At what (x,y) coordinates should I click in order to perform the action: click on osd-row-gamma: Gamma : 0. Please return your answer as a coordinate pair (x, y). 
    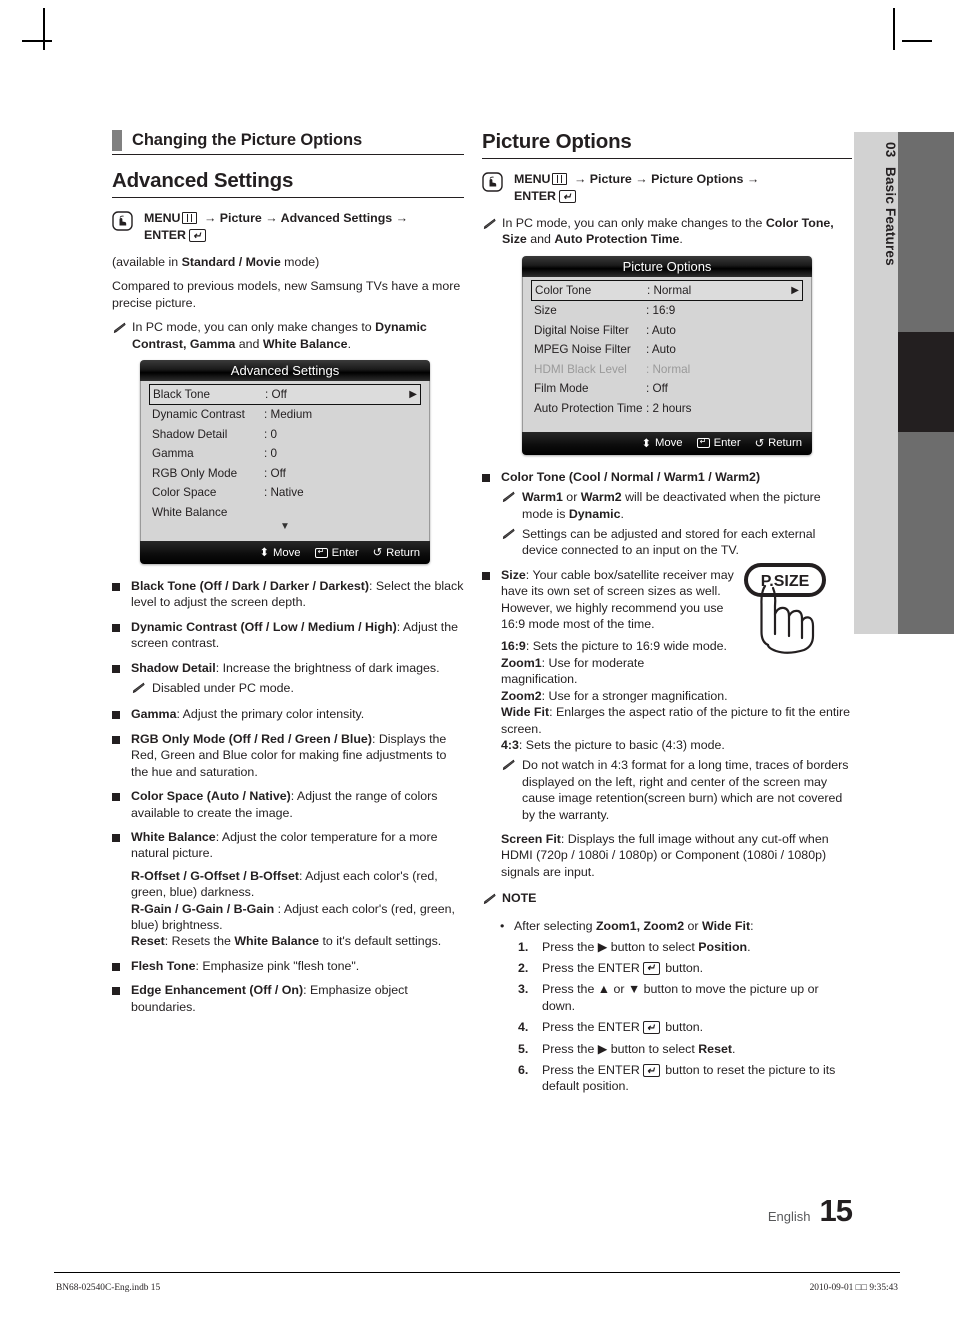
    Looking at the image, I should click on (285, 454).